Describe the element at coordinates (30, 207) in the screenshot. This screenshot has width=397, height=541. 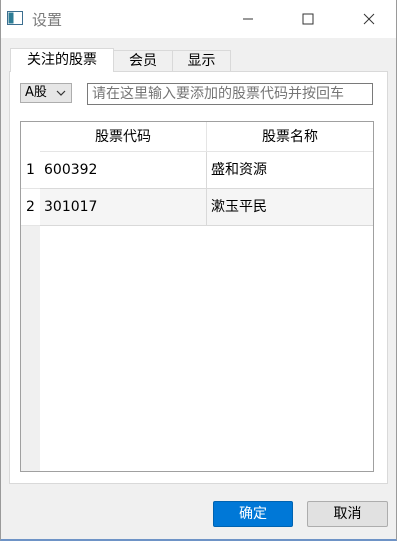
I see `row-number: 2` at that location.